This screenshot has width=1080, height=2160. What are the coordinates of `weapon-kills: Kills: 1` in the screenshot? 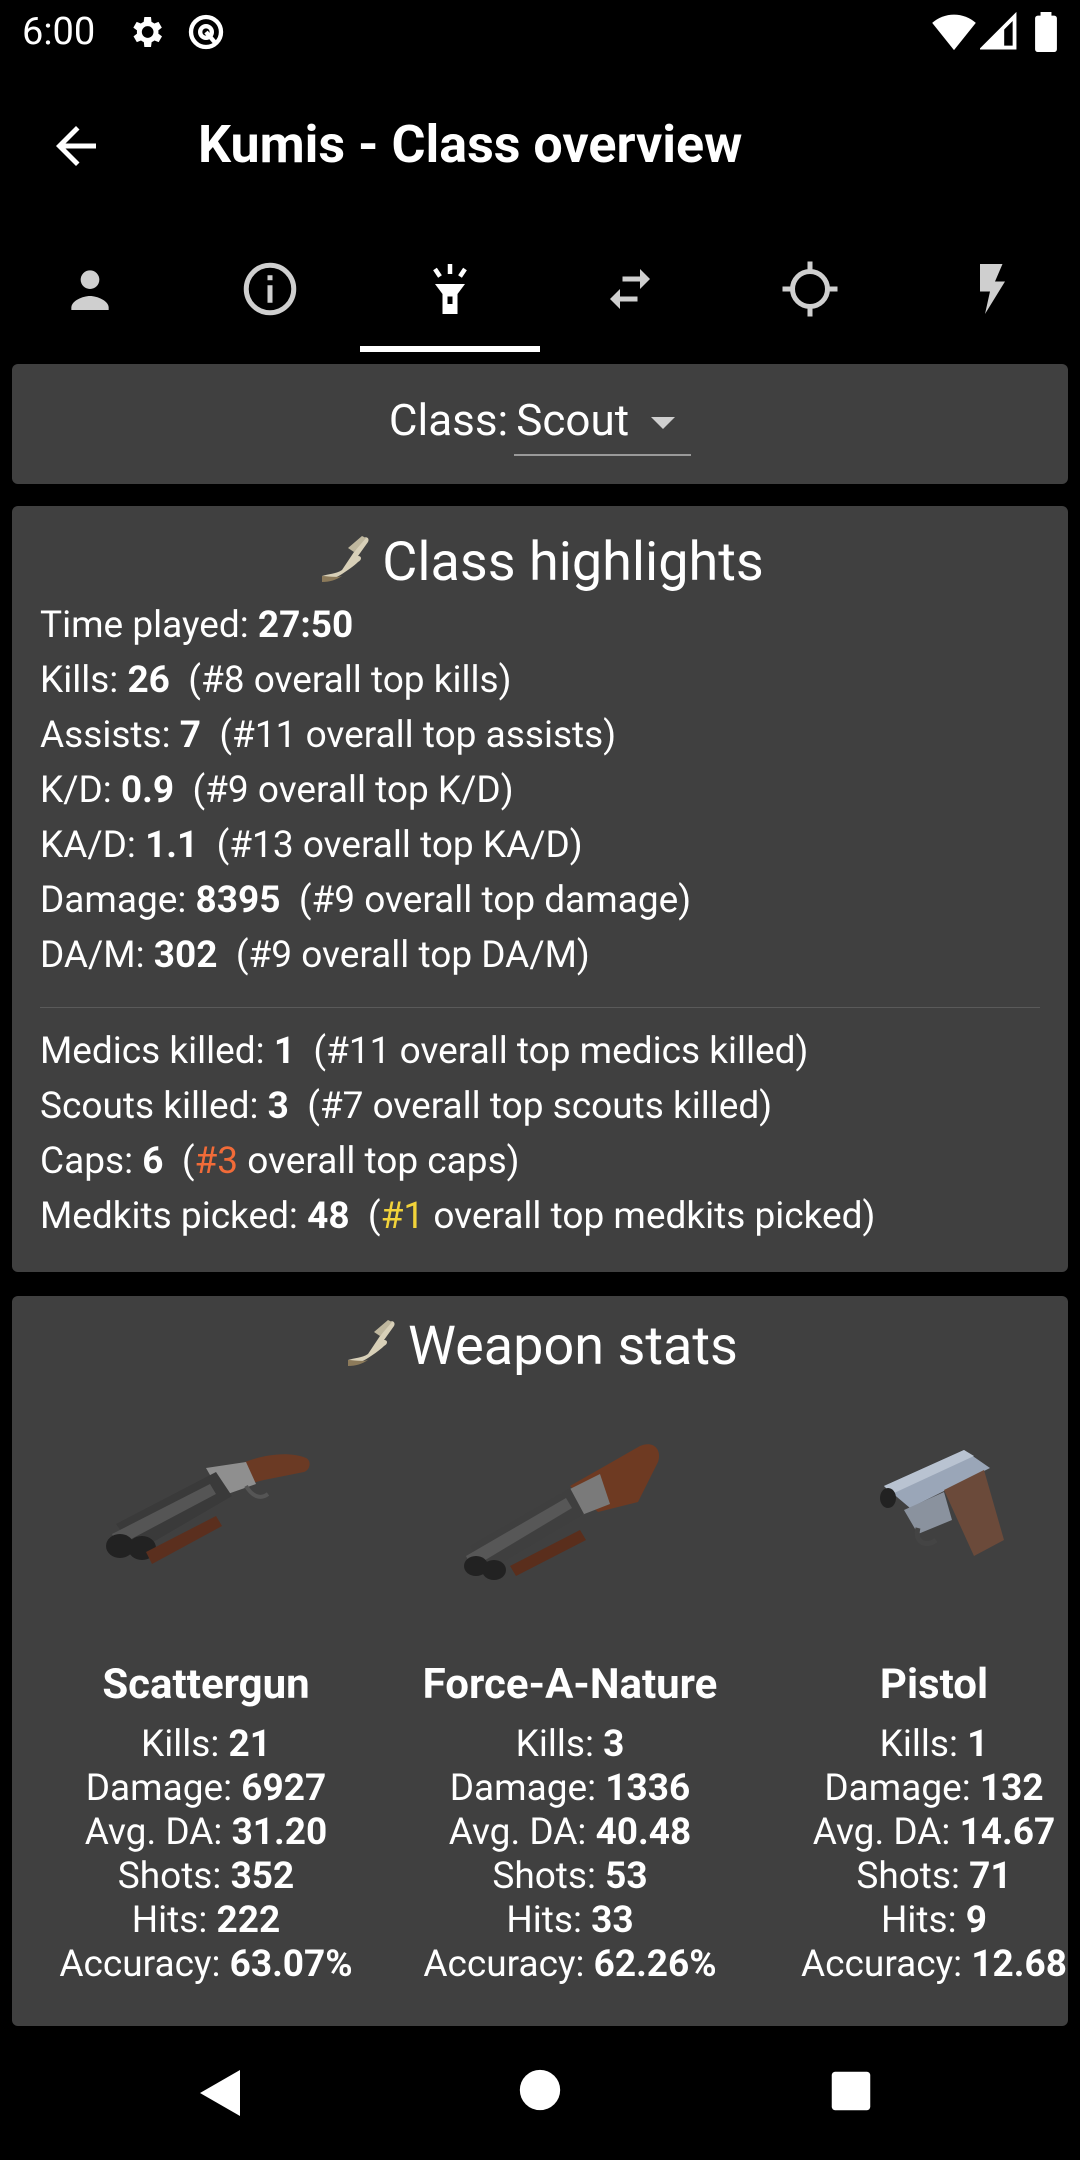 It's located at (911, 1745).